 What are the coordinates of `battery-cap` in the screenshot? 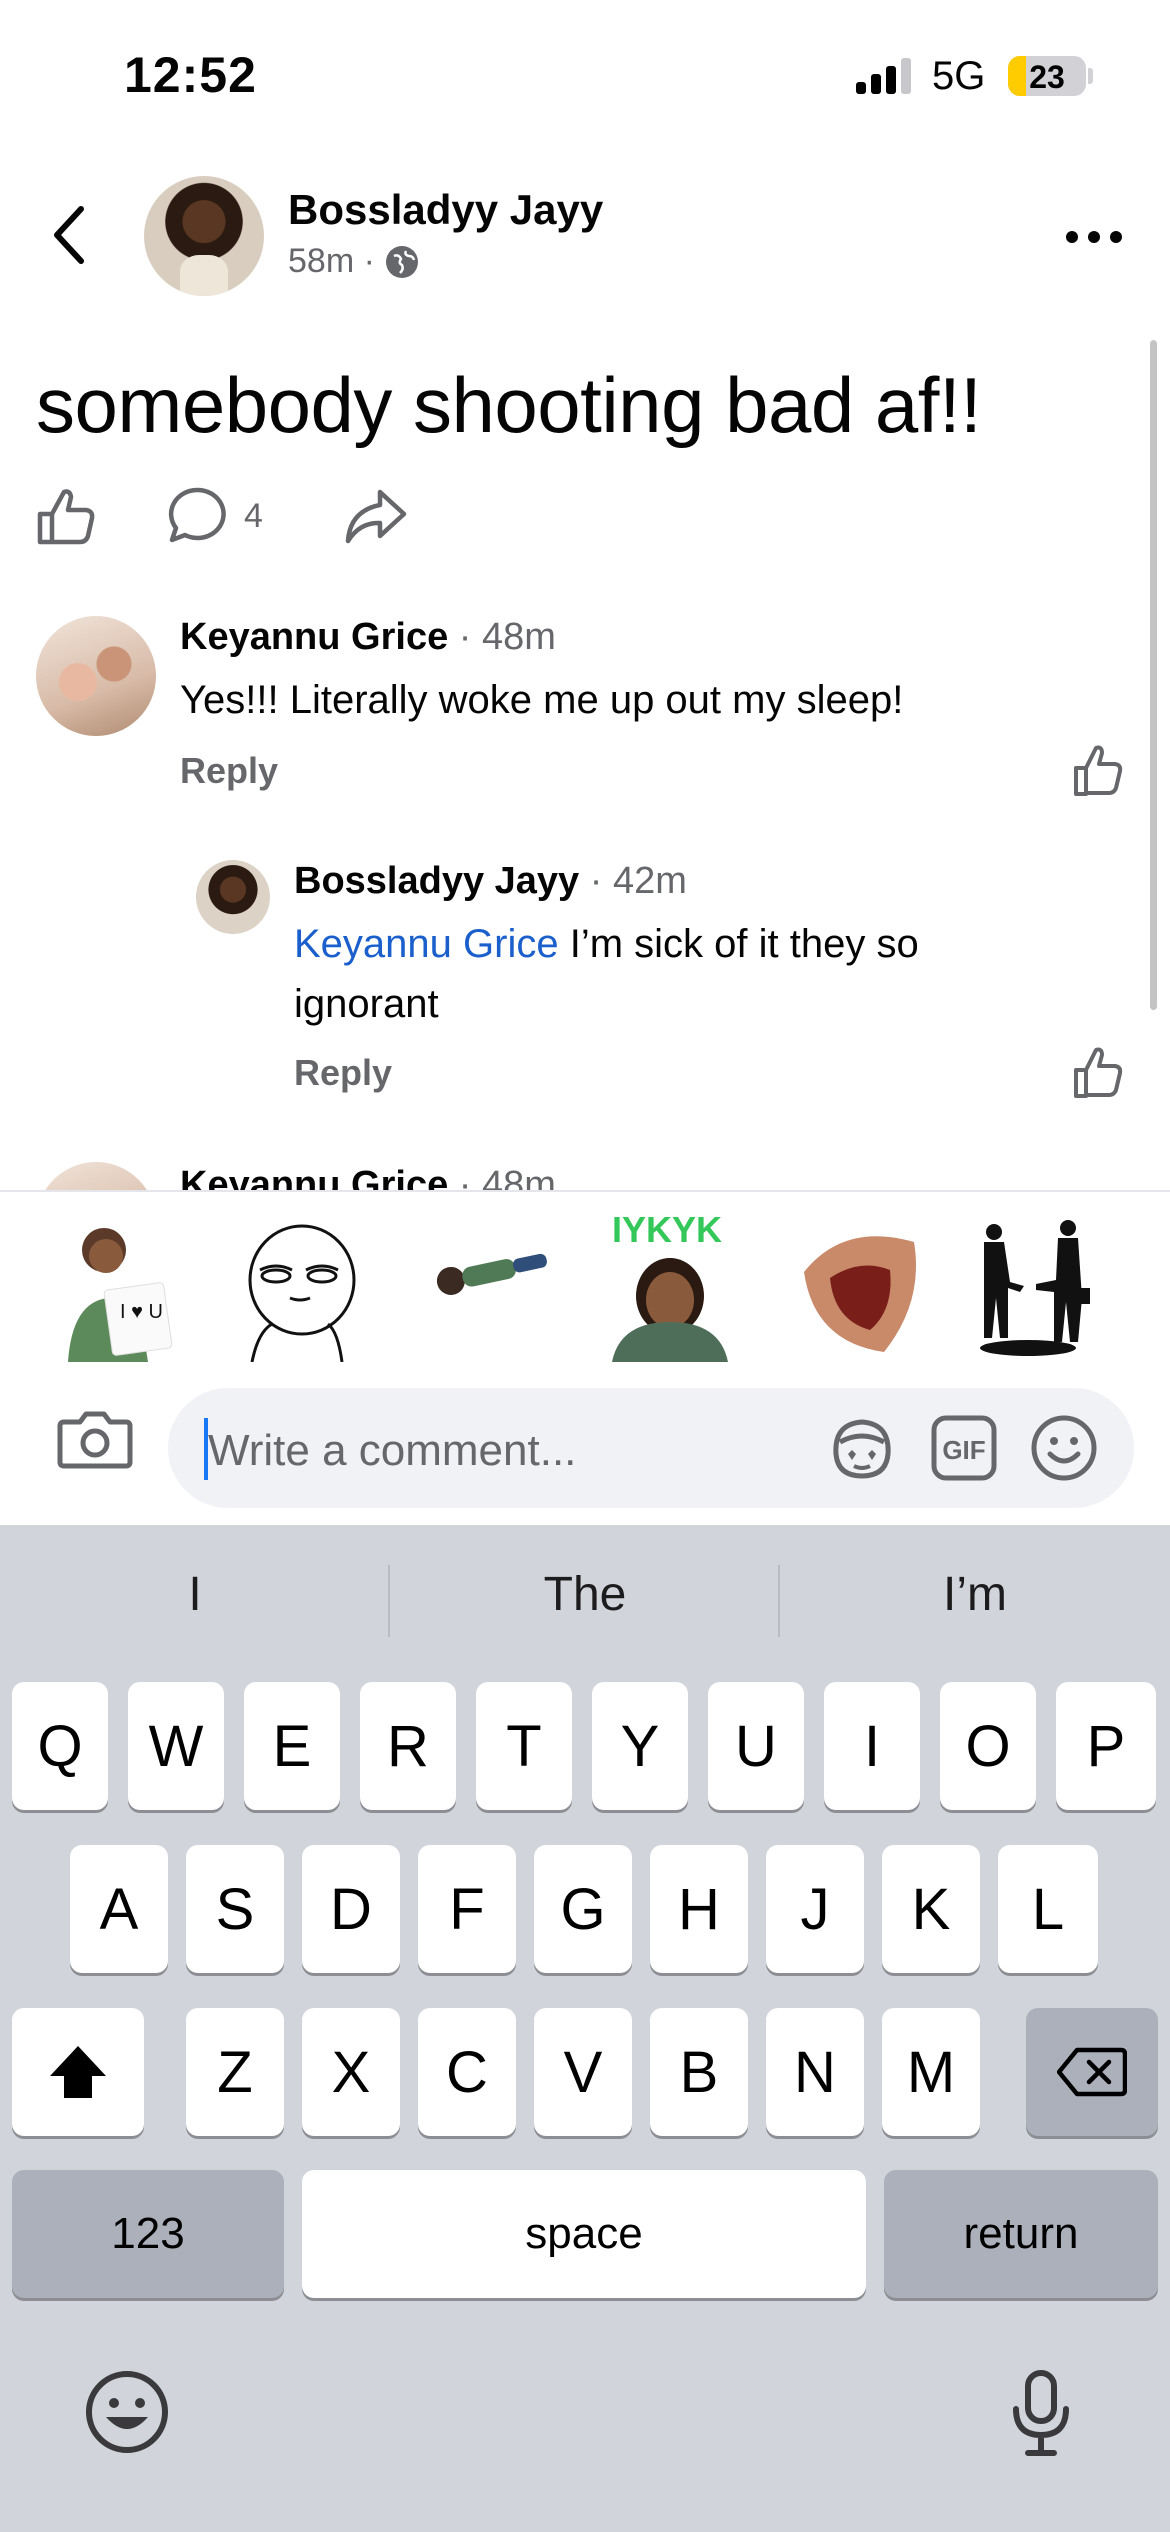 It's located at (1090, 76).